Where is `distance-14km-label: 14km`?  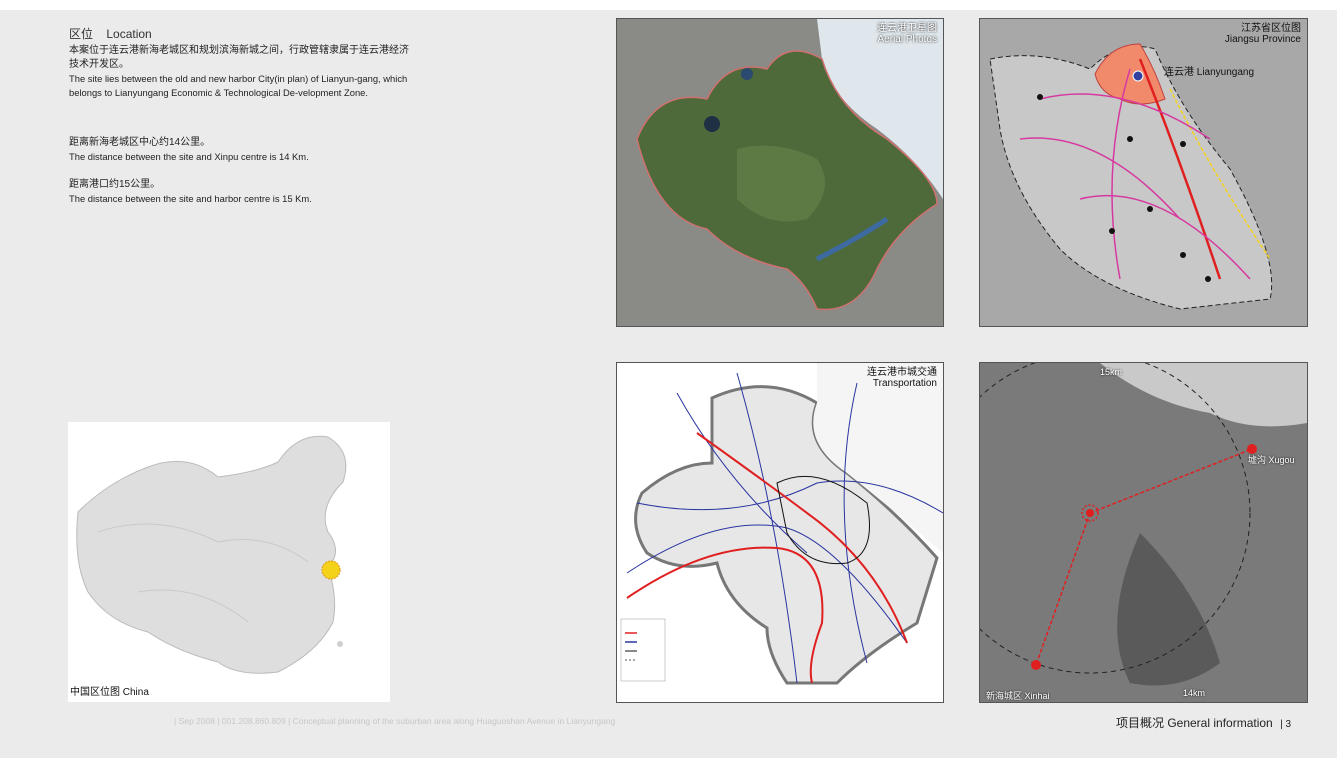 distance-14km-label: 14km is located at coordinates (1194, 693).